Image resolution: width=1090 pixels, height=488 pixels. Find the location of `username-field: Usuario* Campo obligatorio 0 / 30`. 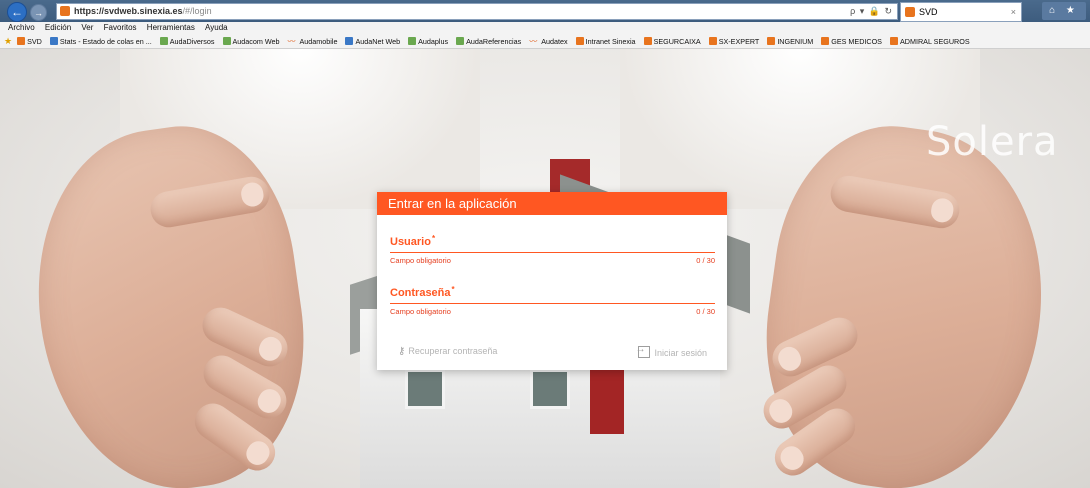

username-field: Usuario* Campo obligatorio 0 / 30 is located at coordinates (552, 250).